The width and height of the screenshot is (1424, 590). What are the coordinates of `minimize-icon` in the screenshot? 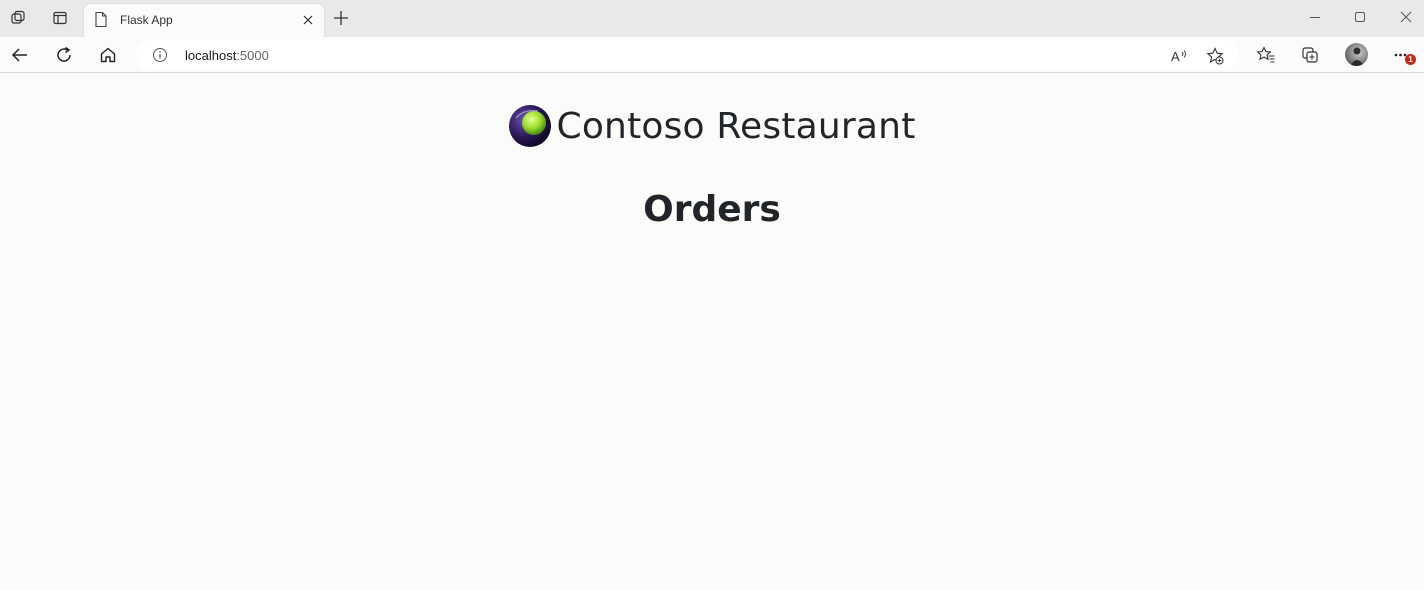 It's located at (1315, 17).